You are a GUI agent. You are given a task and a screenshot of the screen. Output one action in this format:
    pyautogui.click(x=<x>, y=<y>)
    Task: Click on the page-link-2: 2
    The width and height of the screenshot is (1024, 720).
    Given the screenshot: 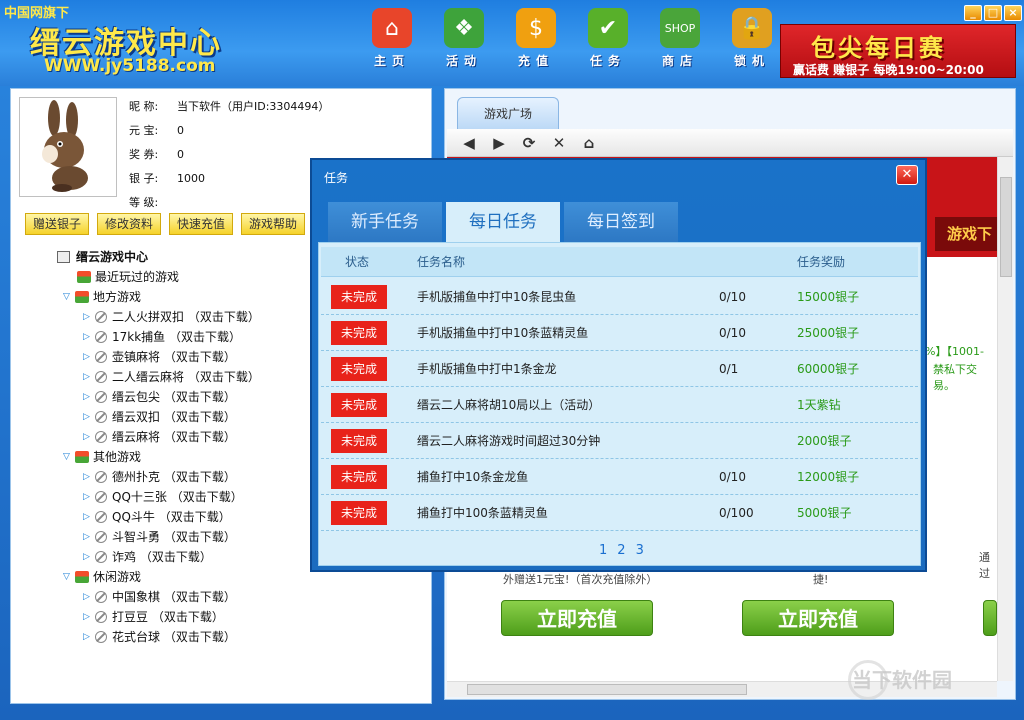 What is the action you would take?
    pyautogui.click(x=621, y=550)
    